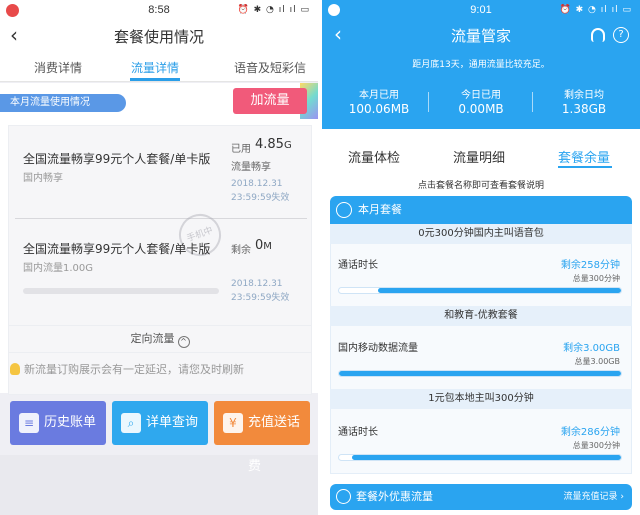 The width and height of the screenshot is (640, 515). Describe the element at coordinates (481, 95) in the screenshot. I see `stat-label: 今日已用` at that location.